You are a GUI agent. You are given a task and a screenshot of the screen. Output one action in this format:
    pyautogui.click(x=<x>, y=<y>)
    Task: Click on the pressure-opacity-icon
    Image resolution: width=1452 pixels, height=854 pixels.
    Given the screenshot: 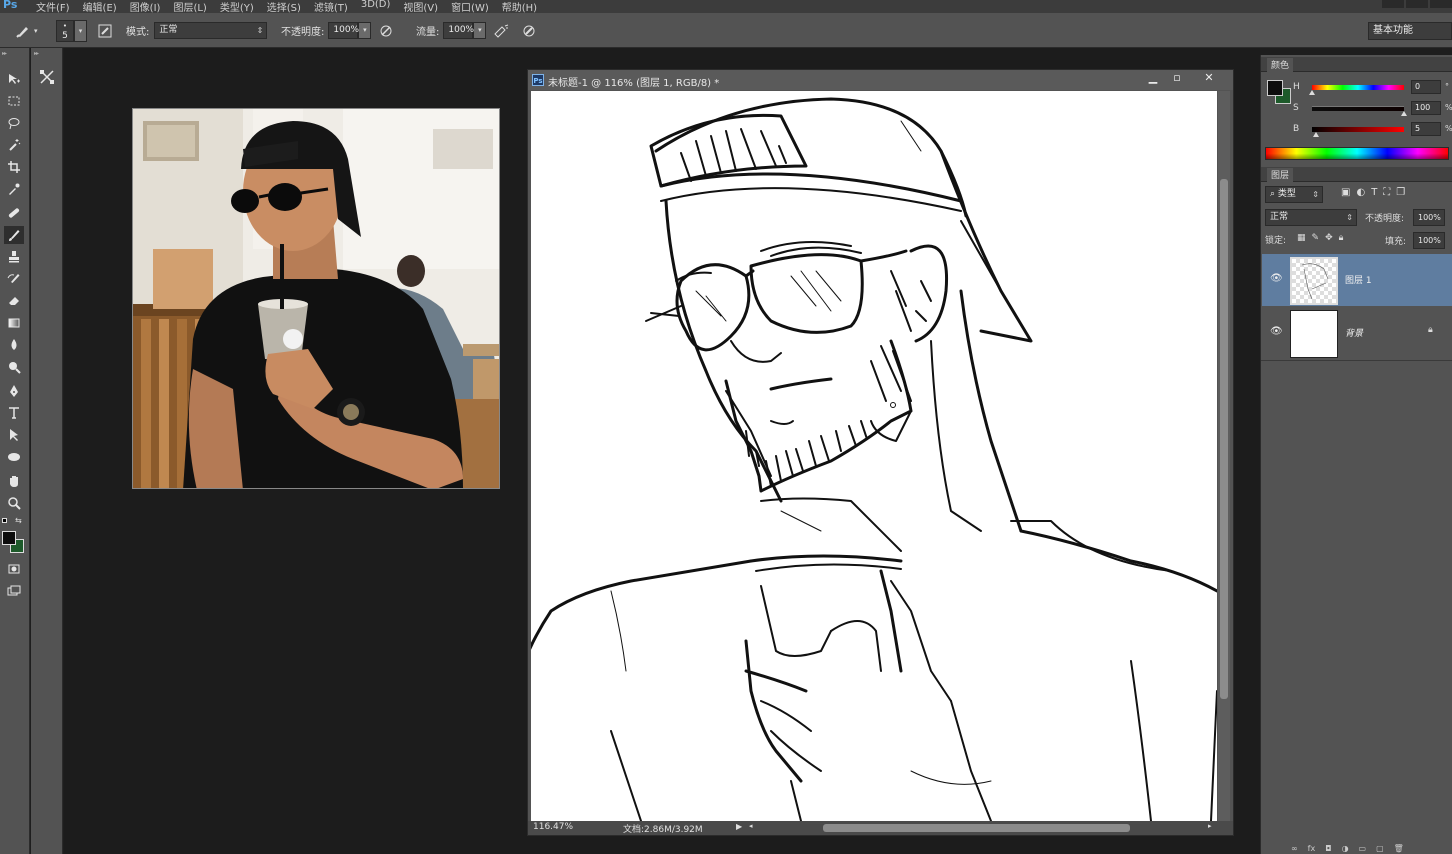 What is the action you would take?
    pyautogui.click(x=386, y=31)
    